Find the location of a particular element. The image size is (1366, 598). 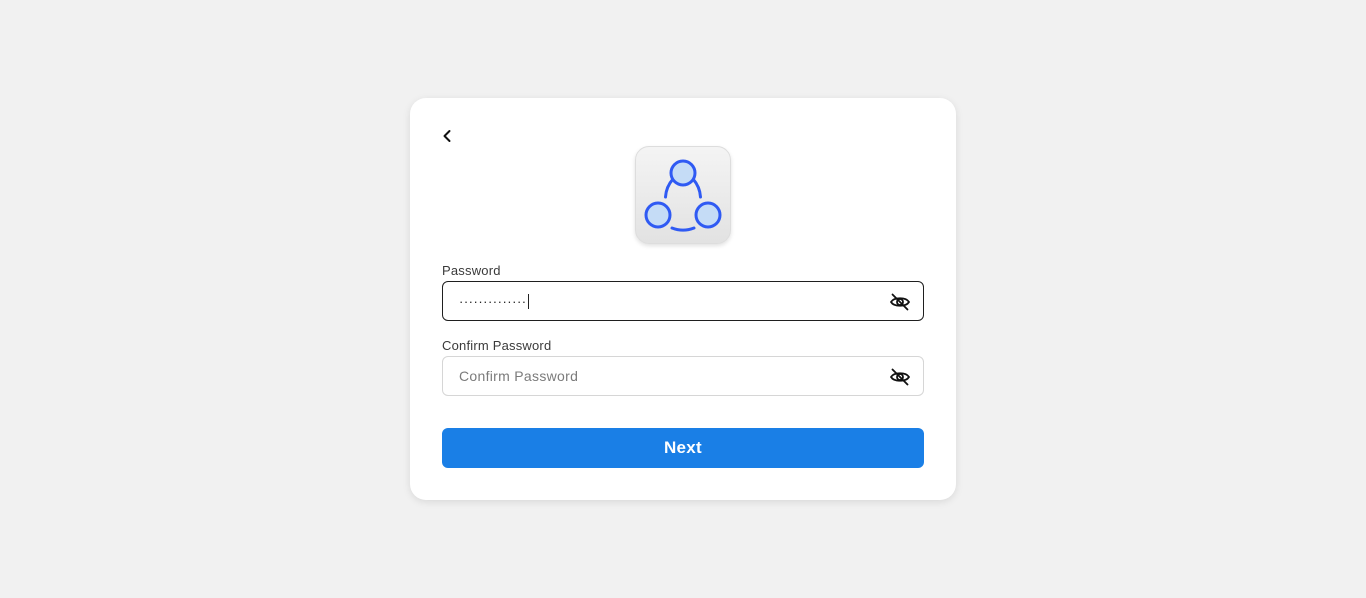

chevron-left-icon is located at coordinates (447, 136).